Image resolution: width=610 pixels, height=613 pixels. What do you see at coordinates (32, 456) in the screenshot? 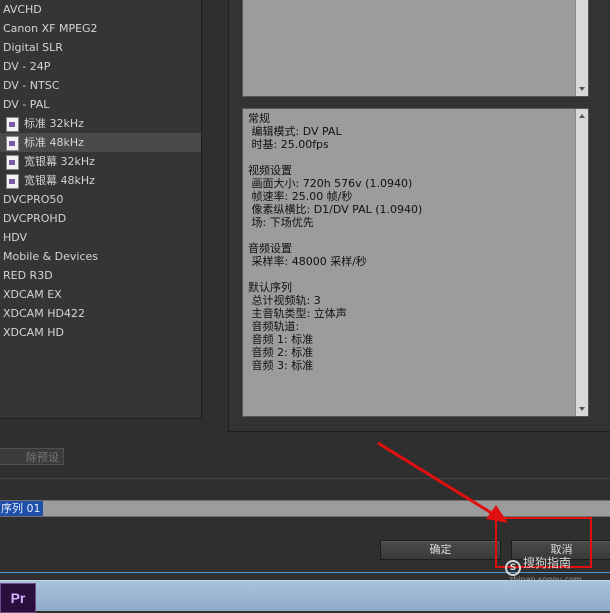
I see `delete-preset-button: 除预设` at bounding box center [32, 456].